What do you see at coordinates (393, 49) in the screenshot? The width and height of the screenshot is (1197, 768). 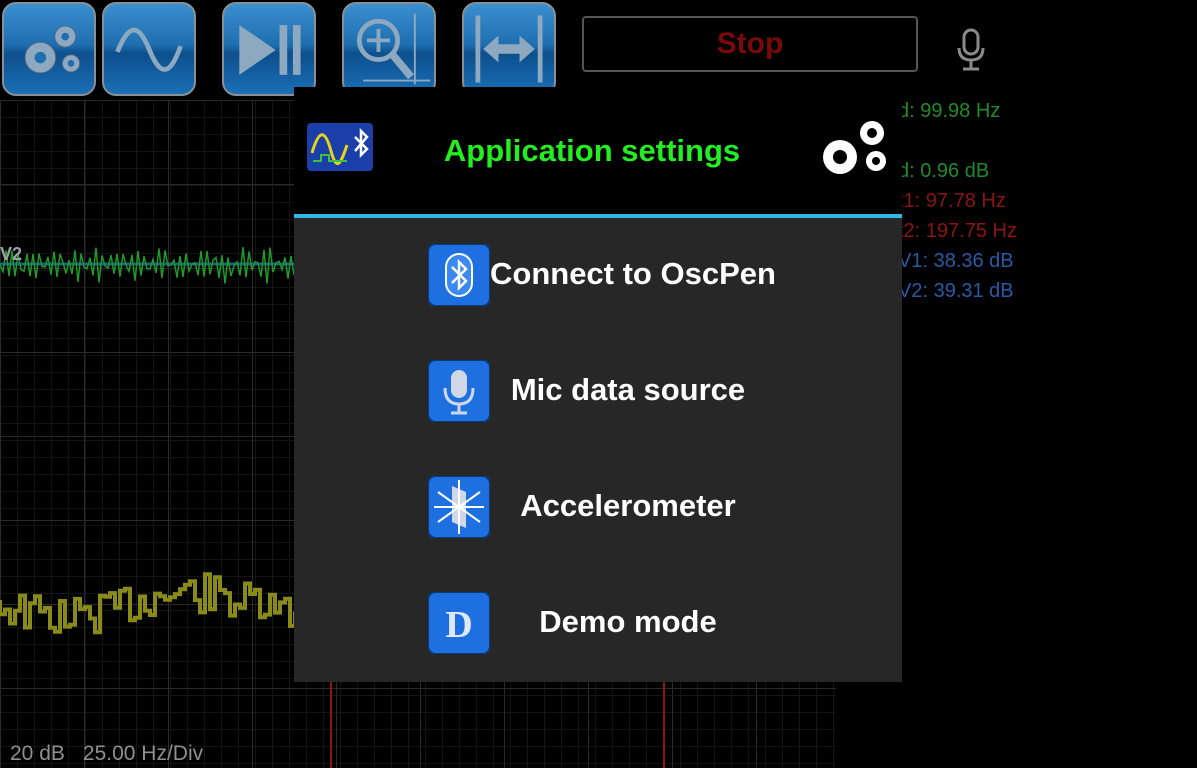 I see `zoom-icon` at bounding box center [393, 49].